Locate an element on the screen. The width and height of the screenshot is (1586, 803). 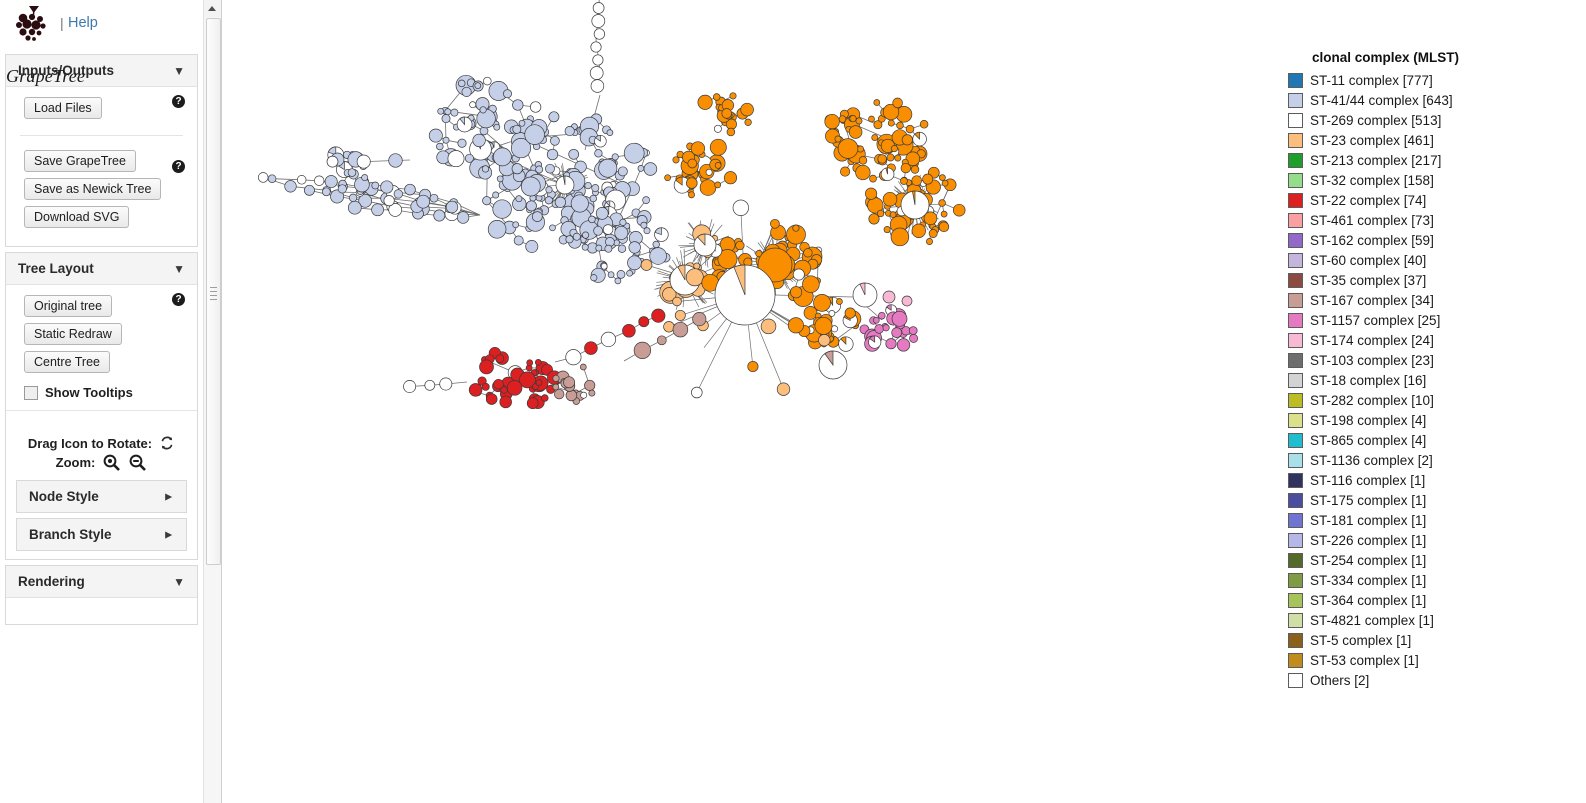
legend-item: ST-213 complex [217] is located at coordinates (1433, 160).